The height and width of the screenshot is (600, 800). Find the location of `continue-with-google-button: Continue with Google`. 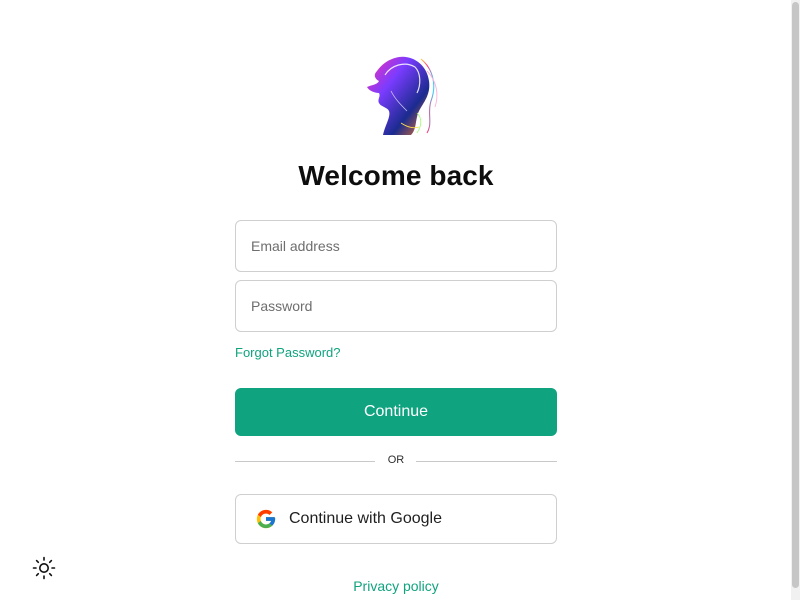

continue-with-google-button: Continue with Google is located at coordinates (396, 519).